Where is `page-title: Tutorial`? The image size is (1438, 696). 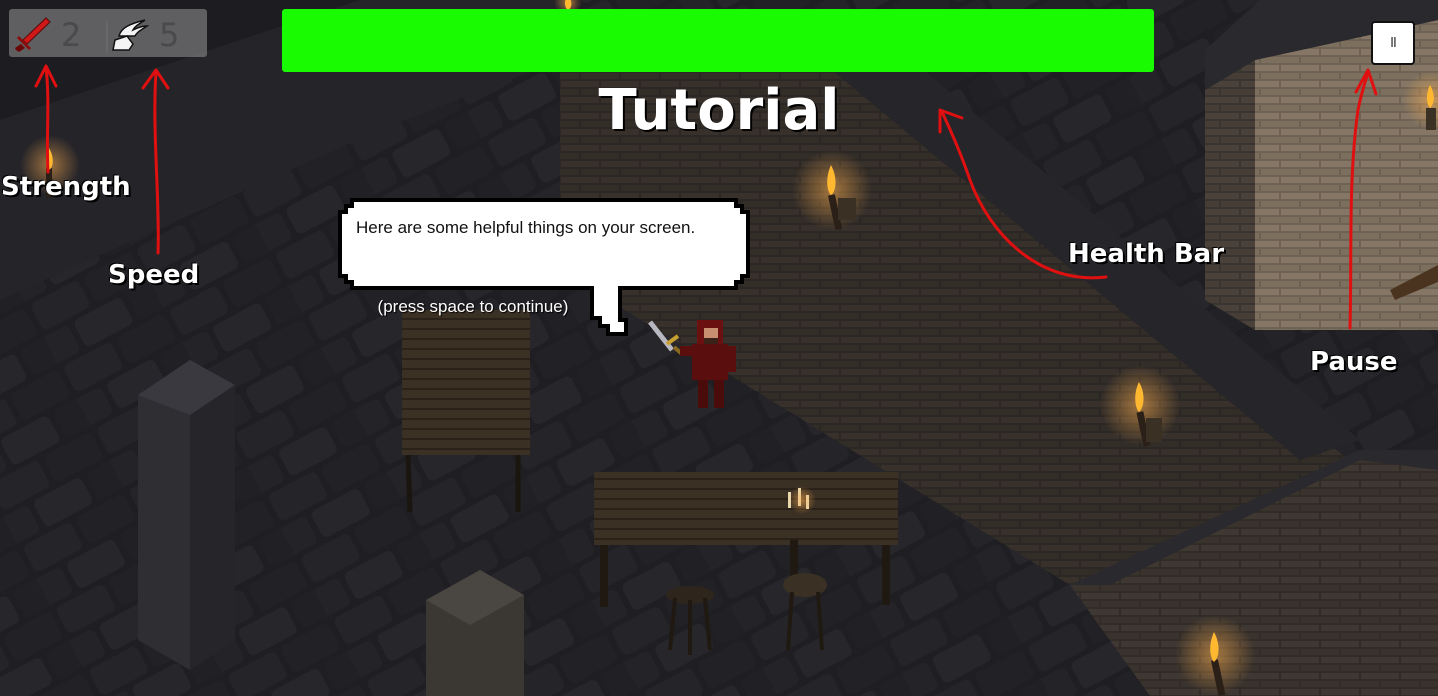 page-title: Tutorial is located at coordinates (719, 110).